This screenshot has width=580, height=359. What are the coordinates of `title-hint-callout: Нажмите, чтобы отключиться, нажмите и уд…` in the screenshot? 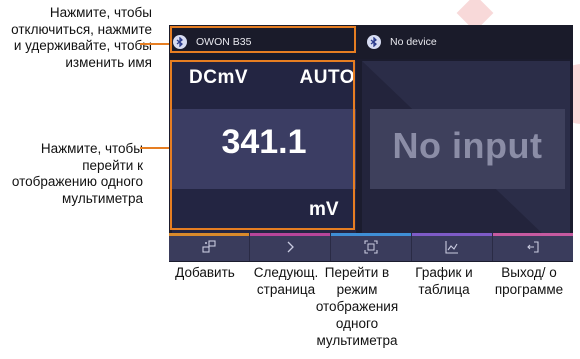 It's located at (81, 37).